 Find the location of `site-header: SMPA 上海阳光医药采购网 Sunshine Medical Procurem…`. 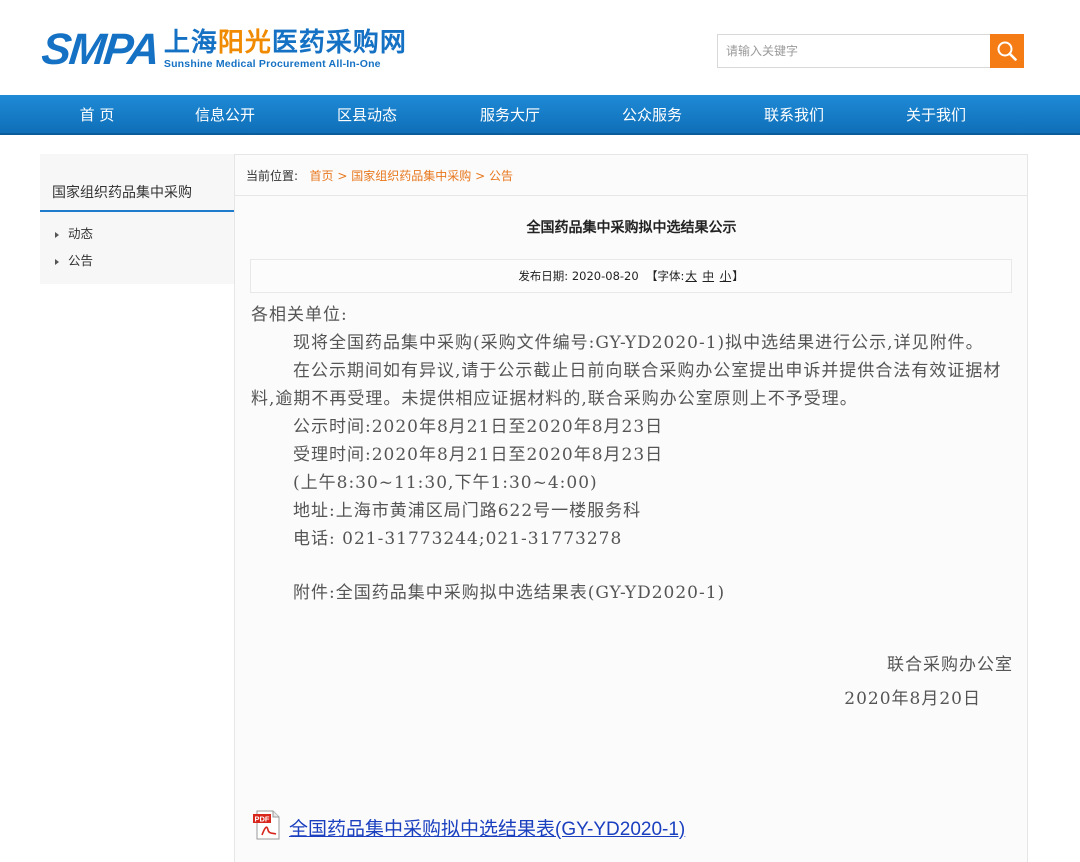

site-header: SMPA 上海阳光医药采购网 Sunshine Medical Procurem… is located at coordinates (540, 47).